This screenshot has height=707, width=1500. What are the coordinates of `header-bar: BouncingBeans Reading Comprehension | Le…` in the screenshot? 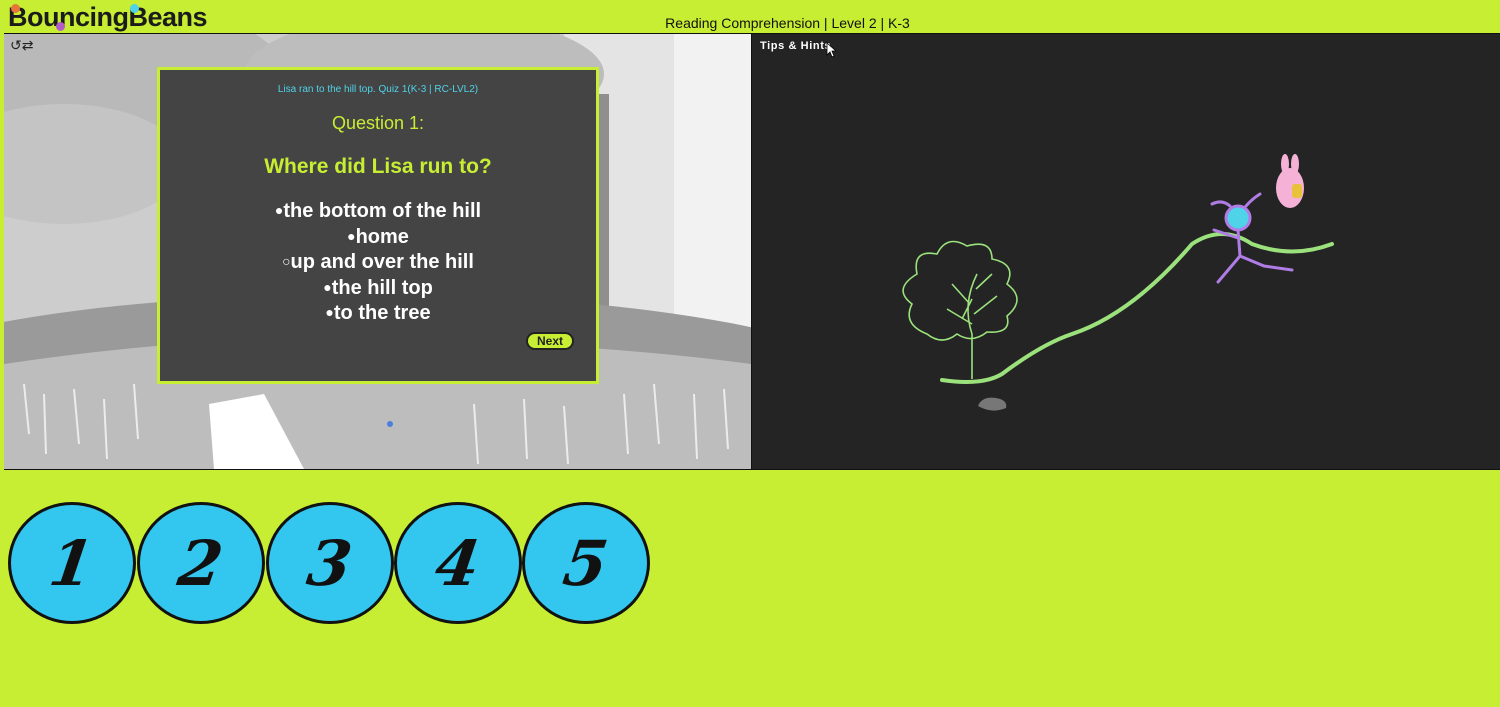 It's located at (750, 16).